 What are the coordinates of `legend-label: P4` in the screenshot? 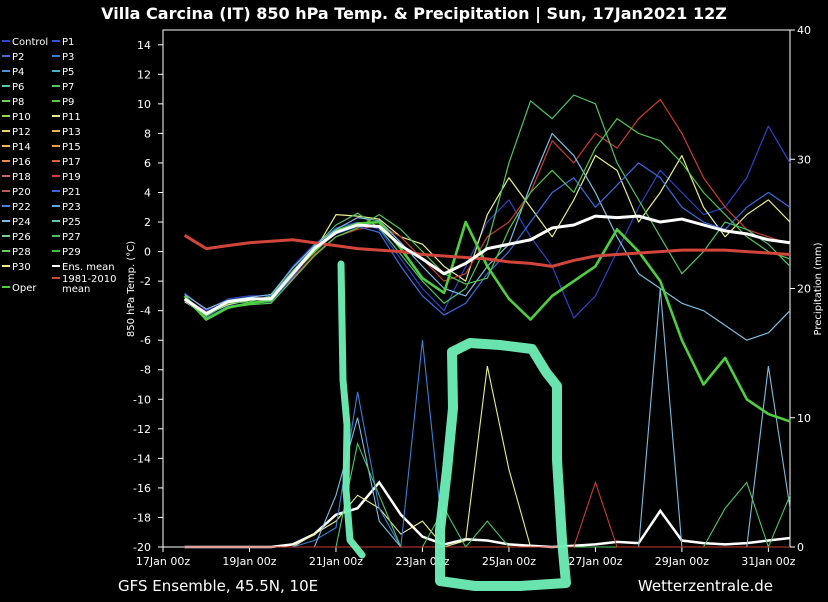 It's located at (18, 72).